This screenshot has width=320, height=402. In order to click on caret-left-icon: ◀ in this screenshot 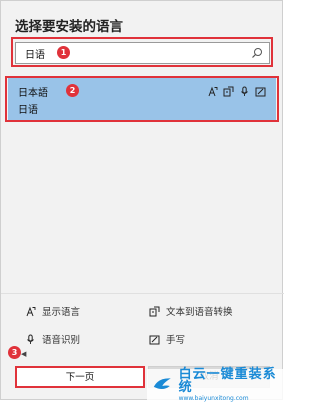, I will do `click(24, 354)`.